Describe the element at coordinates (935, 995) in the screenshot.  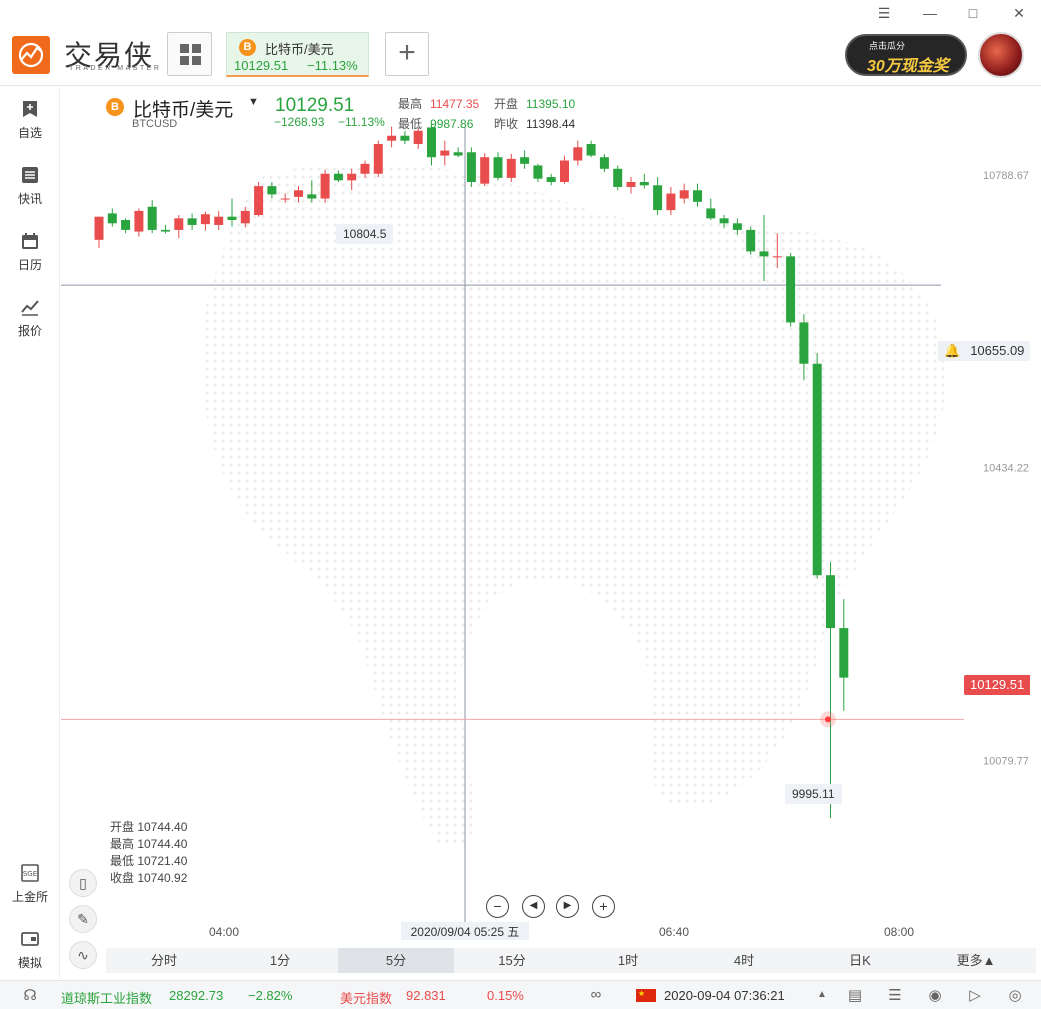
I see `camera-icon: ◉` at that location.